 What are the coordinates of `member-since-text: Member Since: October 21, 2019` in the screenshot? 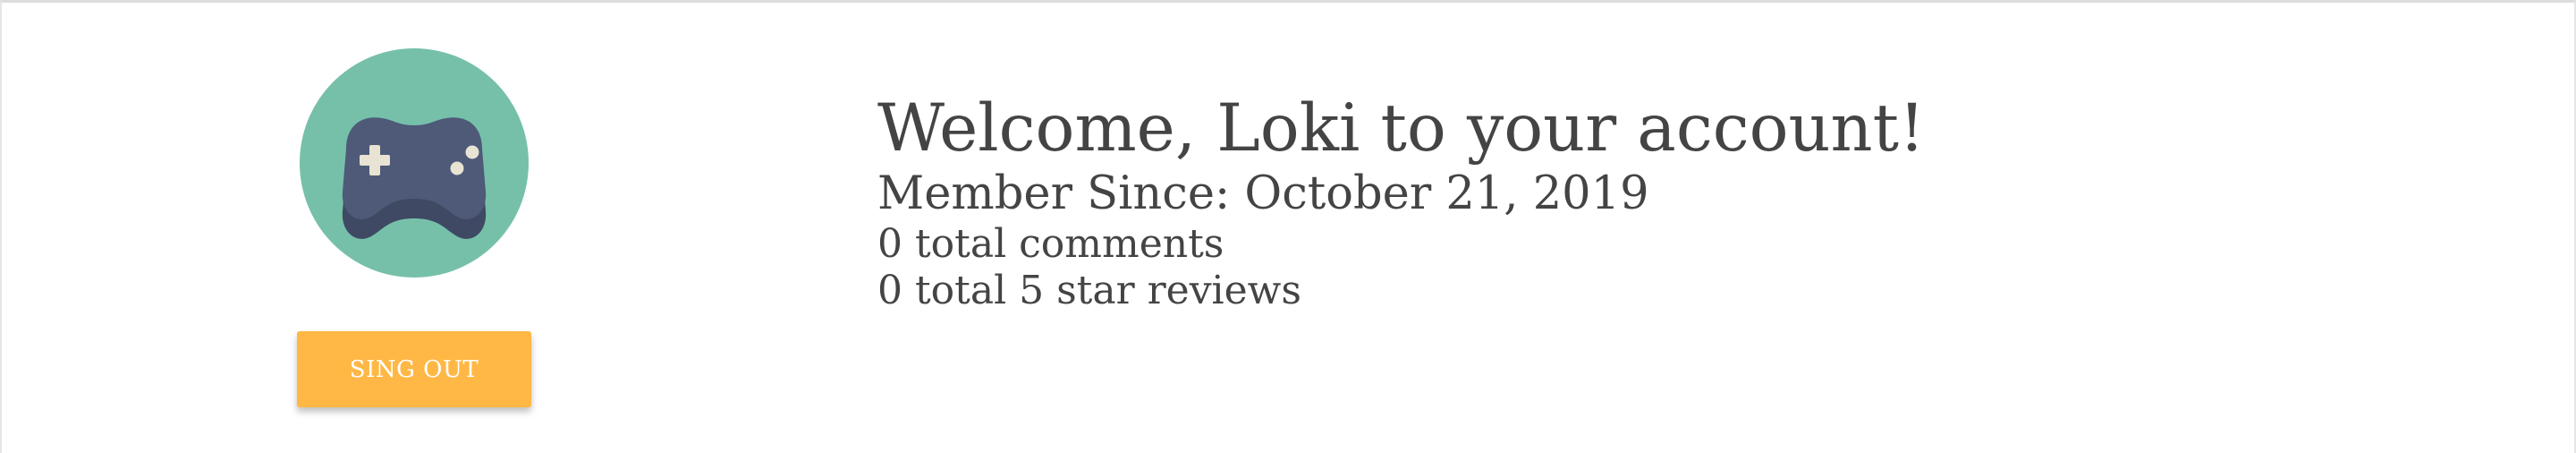 It's located at (1263, 193).